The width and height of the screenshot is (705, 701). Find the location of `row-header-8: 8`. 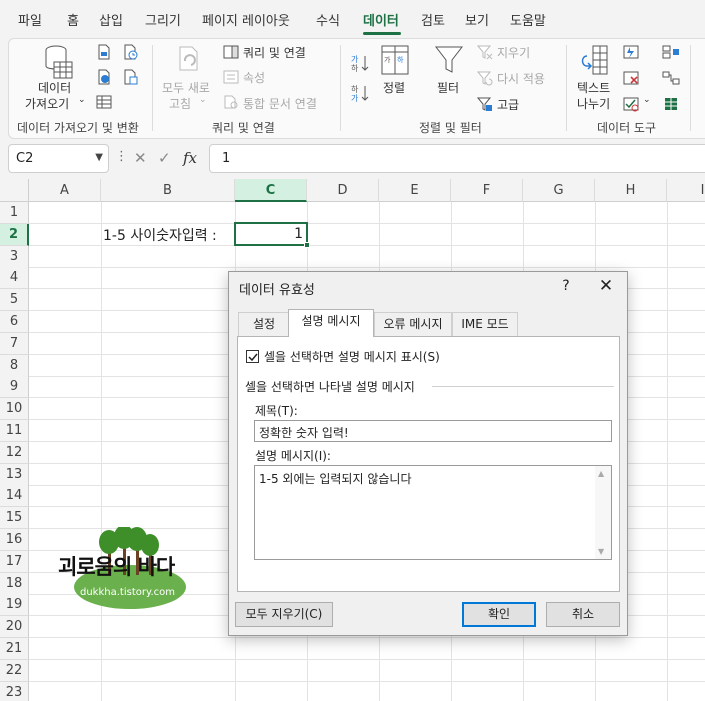

row-header-8: 8 is located at coordinates (14, 365).